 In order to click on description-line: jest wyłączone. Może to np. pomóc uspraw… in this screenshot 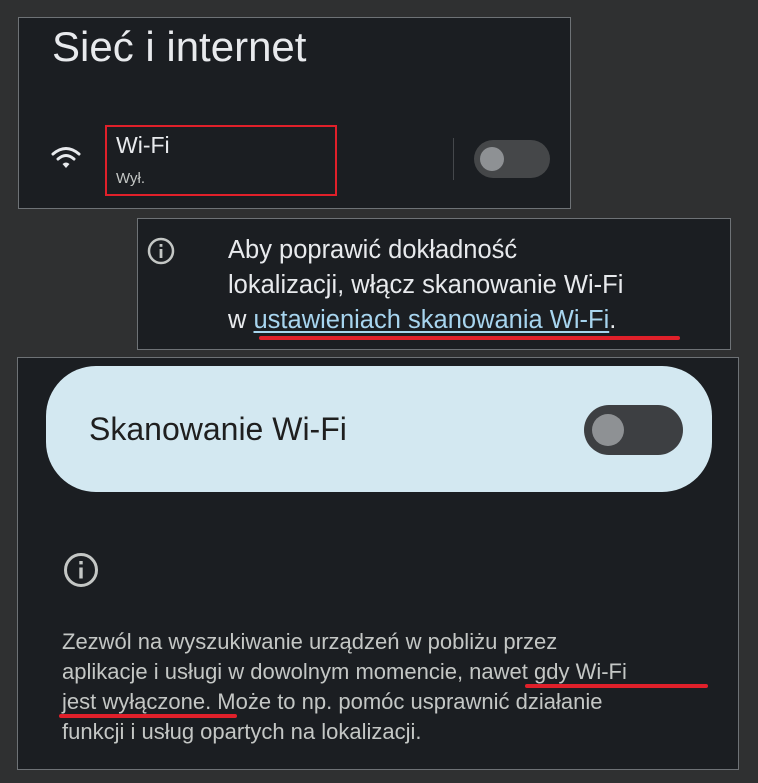, I will do `click(332, 701)`.